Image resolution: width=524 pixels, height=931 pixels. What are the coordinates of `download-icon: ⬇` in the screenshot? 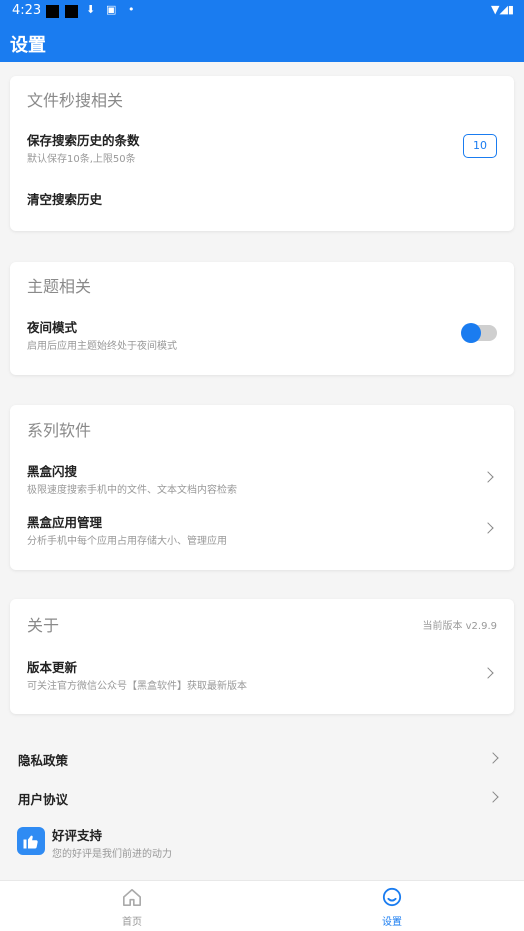 It's located at (91, 9).